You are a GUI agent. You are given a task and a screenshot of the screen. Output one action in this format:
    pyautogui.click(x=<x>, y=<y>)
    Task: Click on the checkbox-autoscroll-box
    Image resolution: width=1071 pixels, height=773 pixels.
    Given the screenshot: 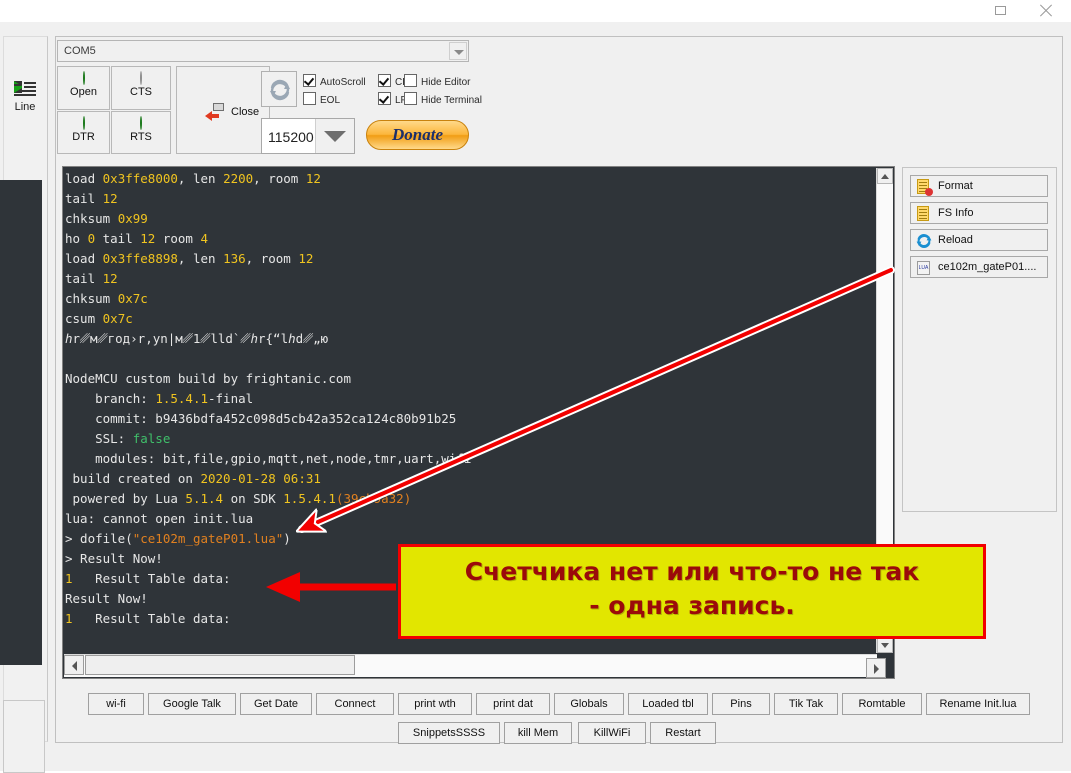 What is the action you would take?
    pyautogui.click(x=309, y=80)
    